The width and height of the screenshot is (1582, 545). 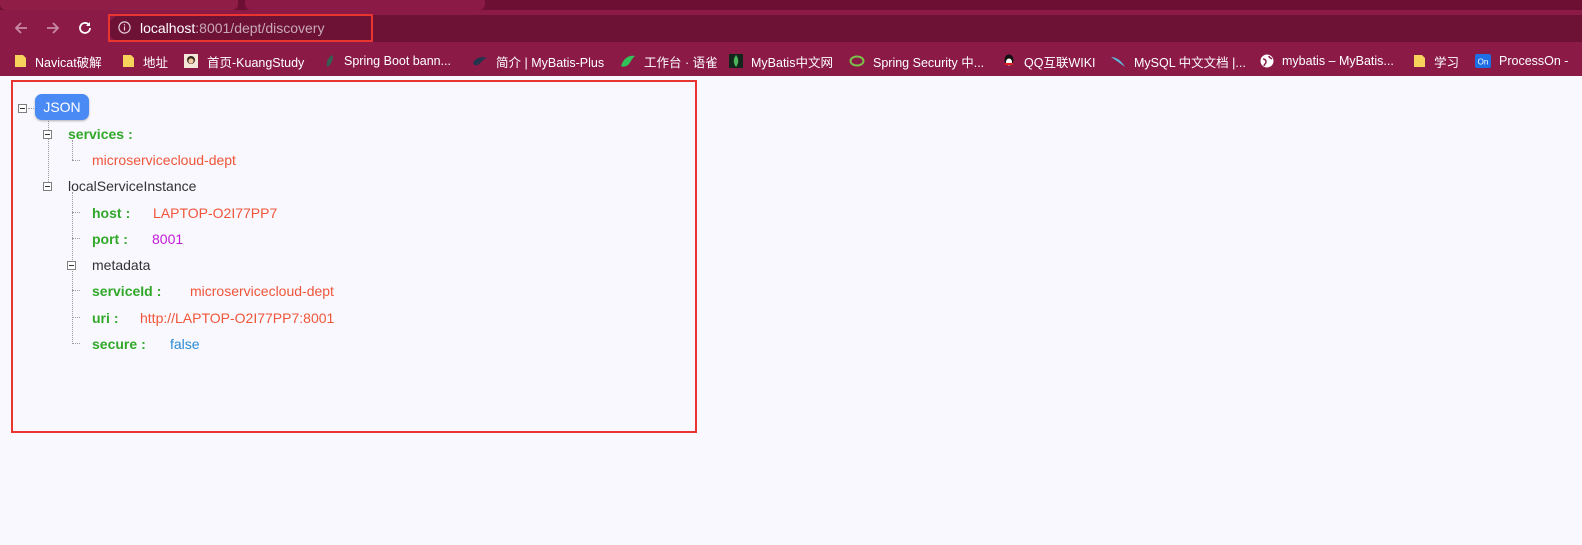 I want to click on port-value: 8001, so click(x=168, y=239).